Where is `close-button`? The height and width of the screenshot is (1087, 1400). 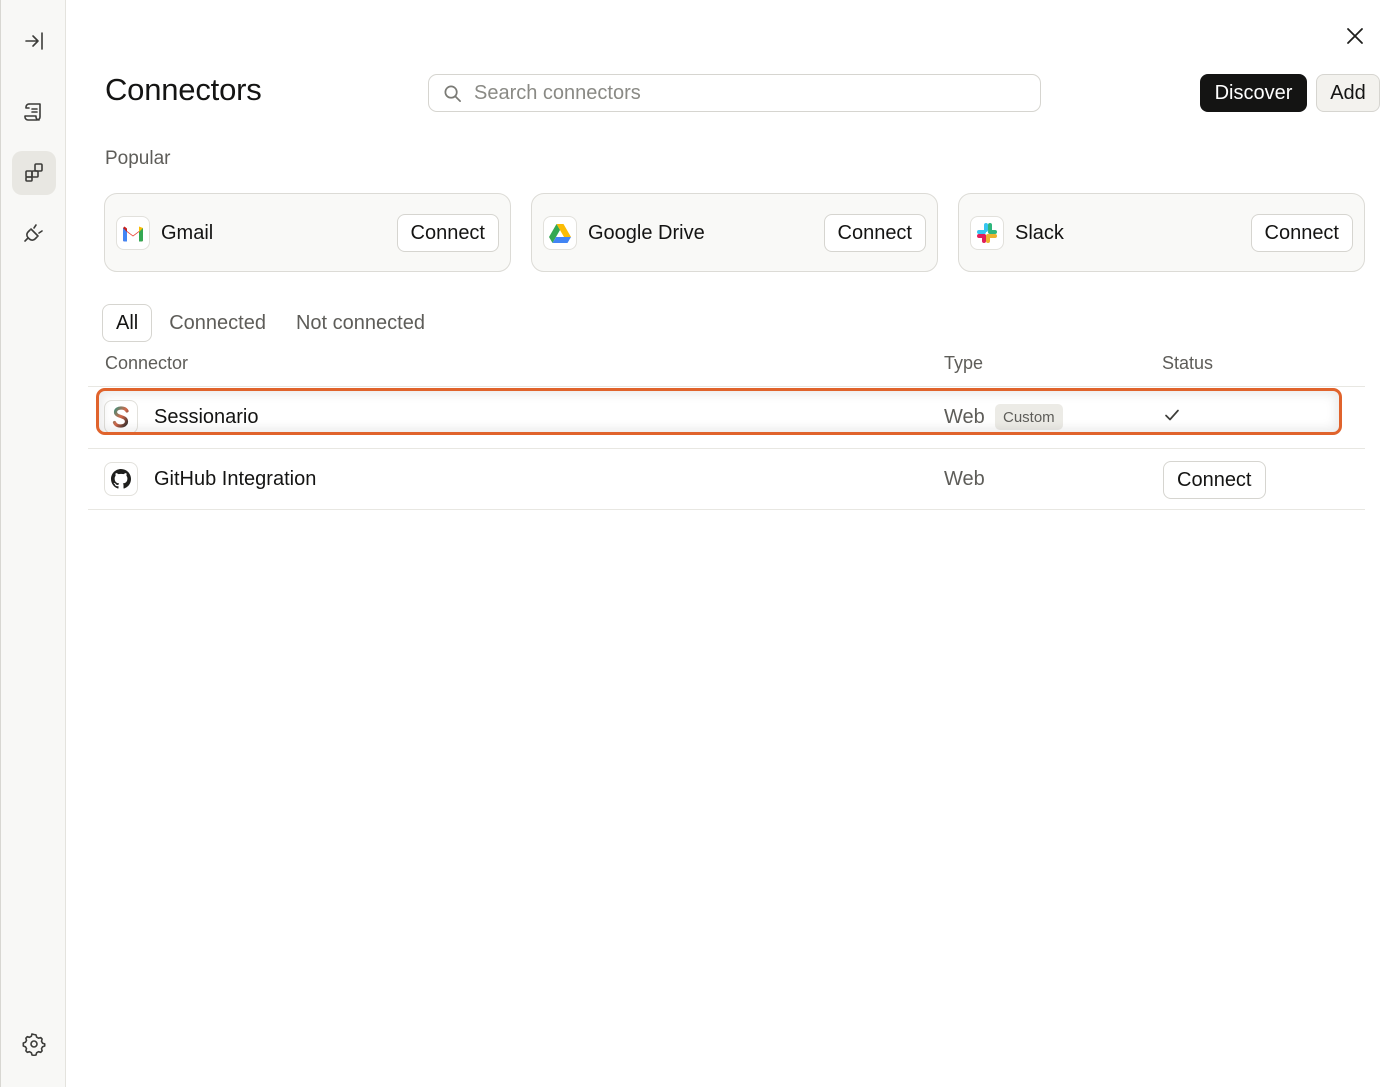
close-button is located at coordinates (1355, 36).